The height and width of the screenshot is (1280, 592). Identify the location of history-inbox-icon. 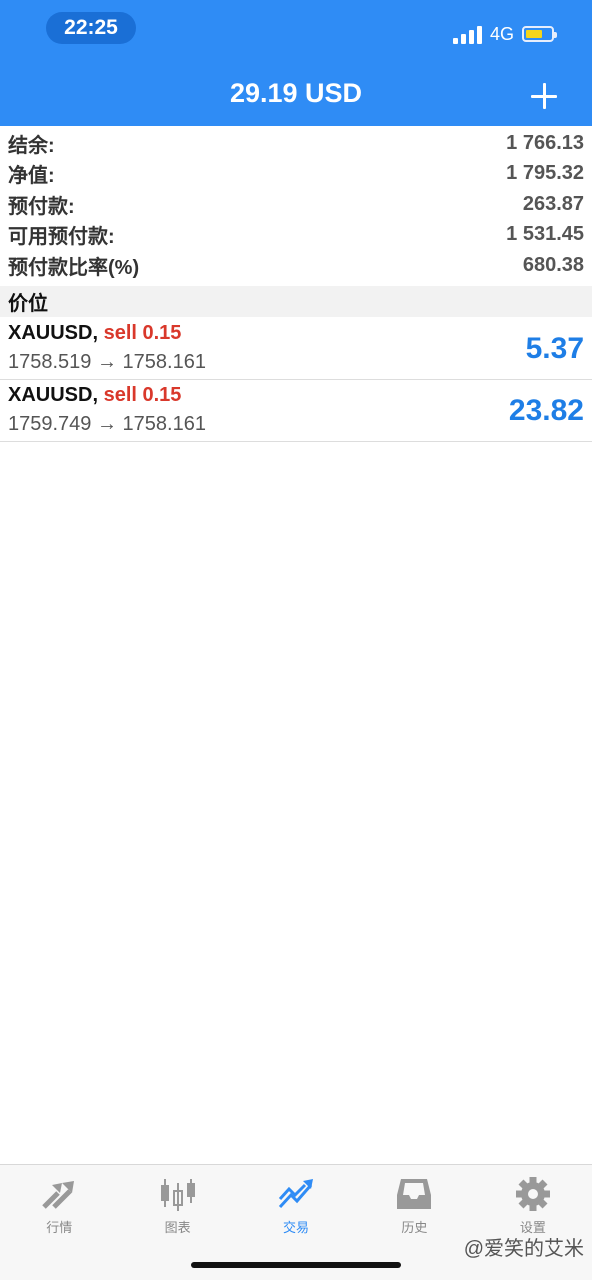
(414, 1194).